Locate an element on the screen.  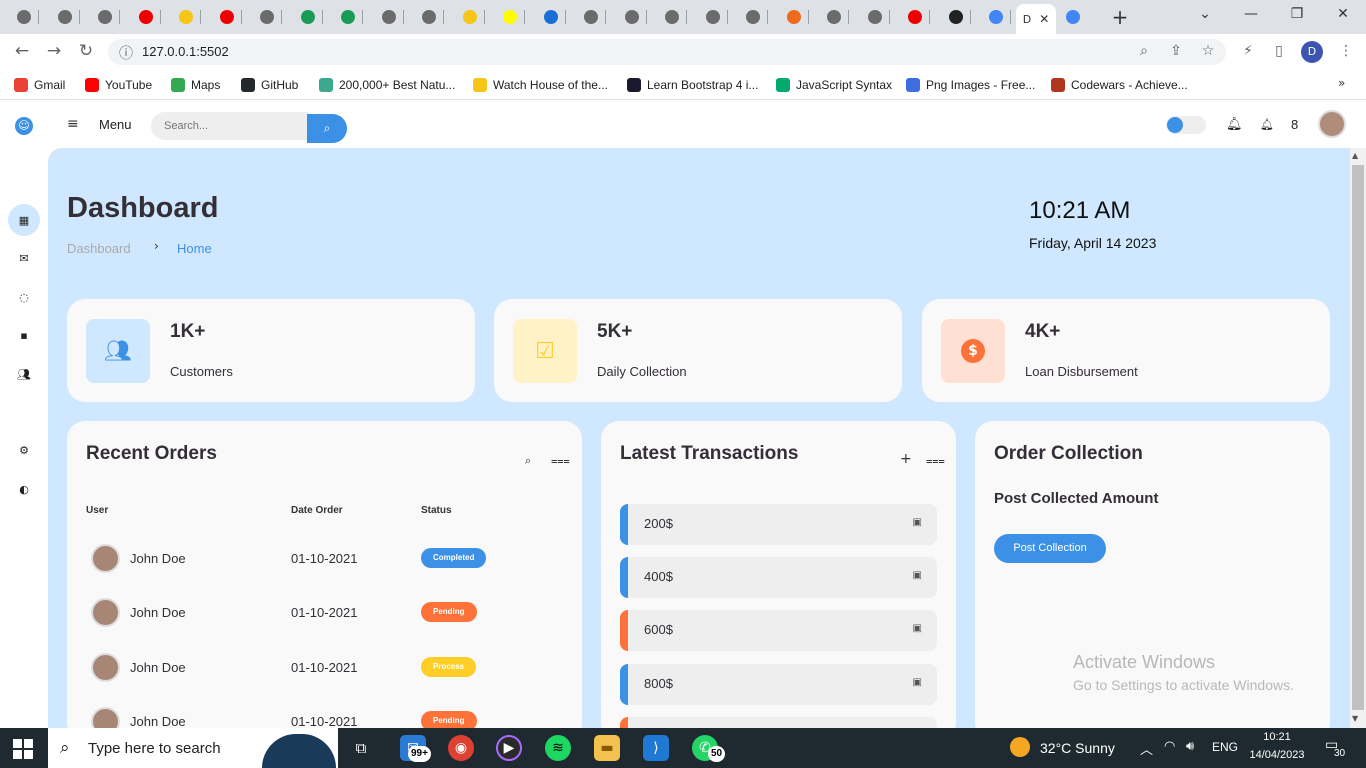
table-row: John Doe 01-10-2021 Pending is located at coordinates (324, 625).